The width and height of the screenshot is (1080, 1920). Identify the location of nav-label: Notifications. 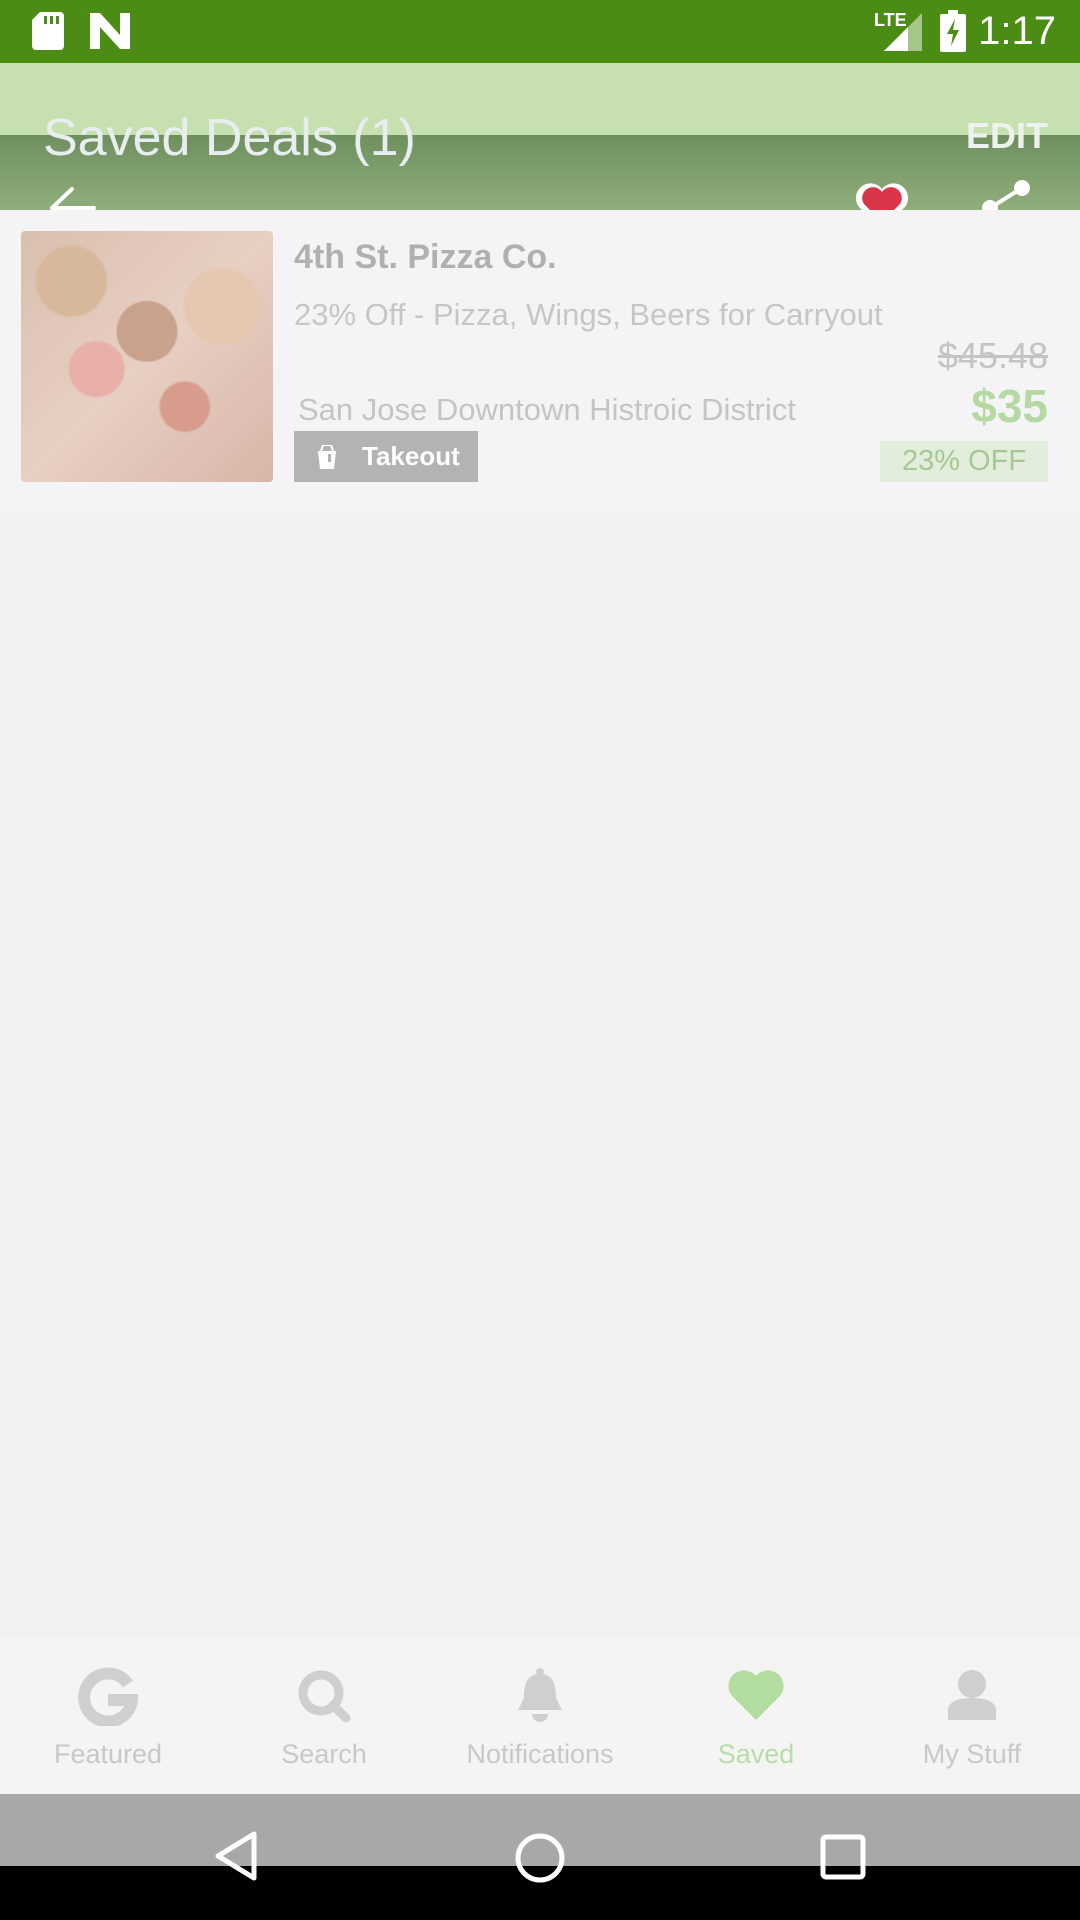
(540, 1754).